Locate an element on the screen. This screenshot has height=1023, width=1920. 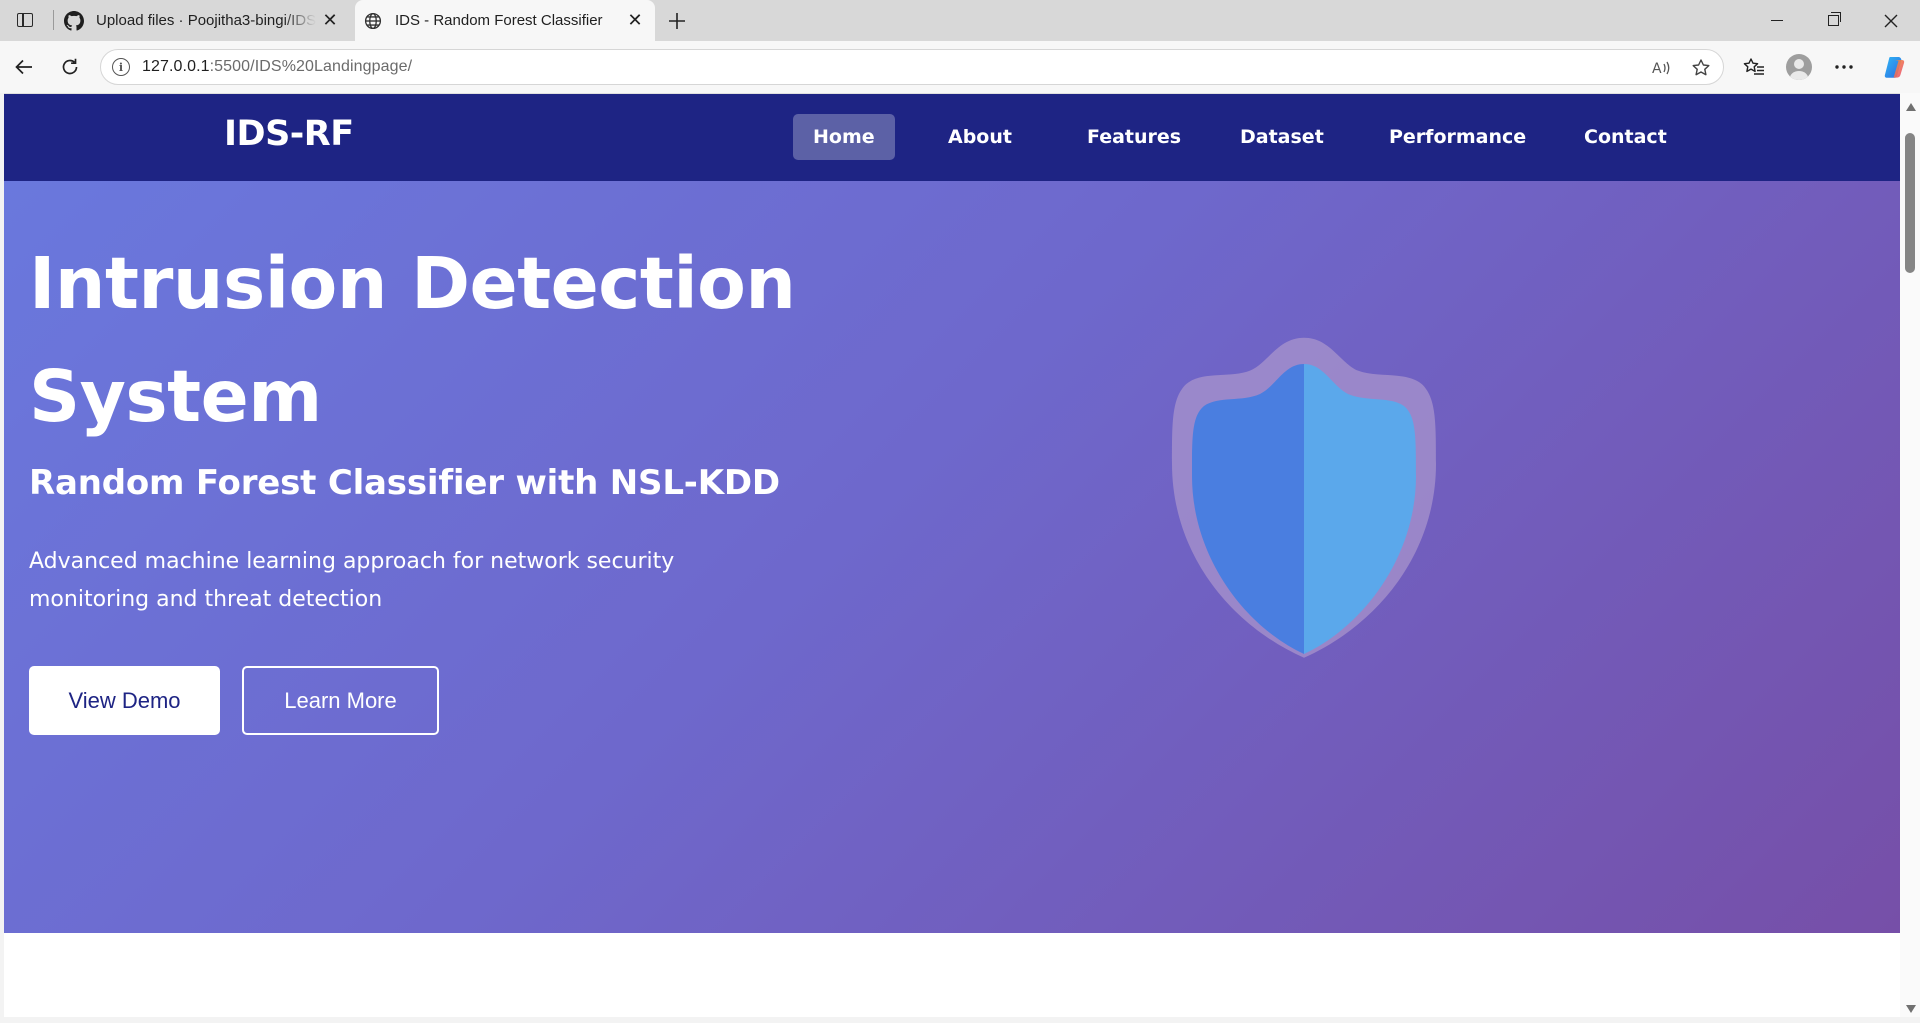
nav-link-home: Home is located at coordinates (844, 137).